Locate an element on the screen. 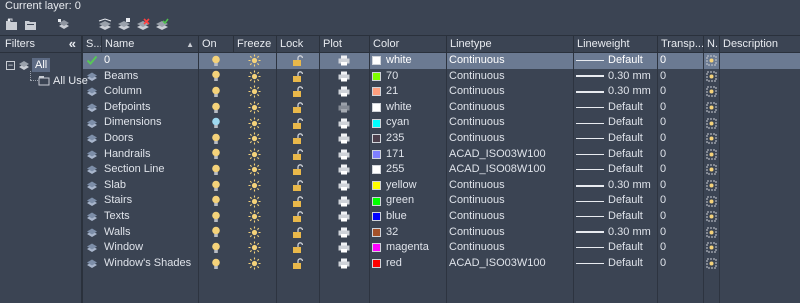  header-col-freeze: Freeze is located at coordinates (254, 44).